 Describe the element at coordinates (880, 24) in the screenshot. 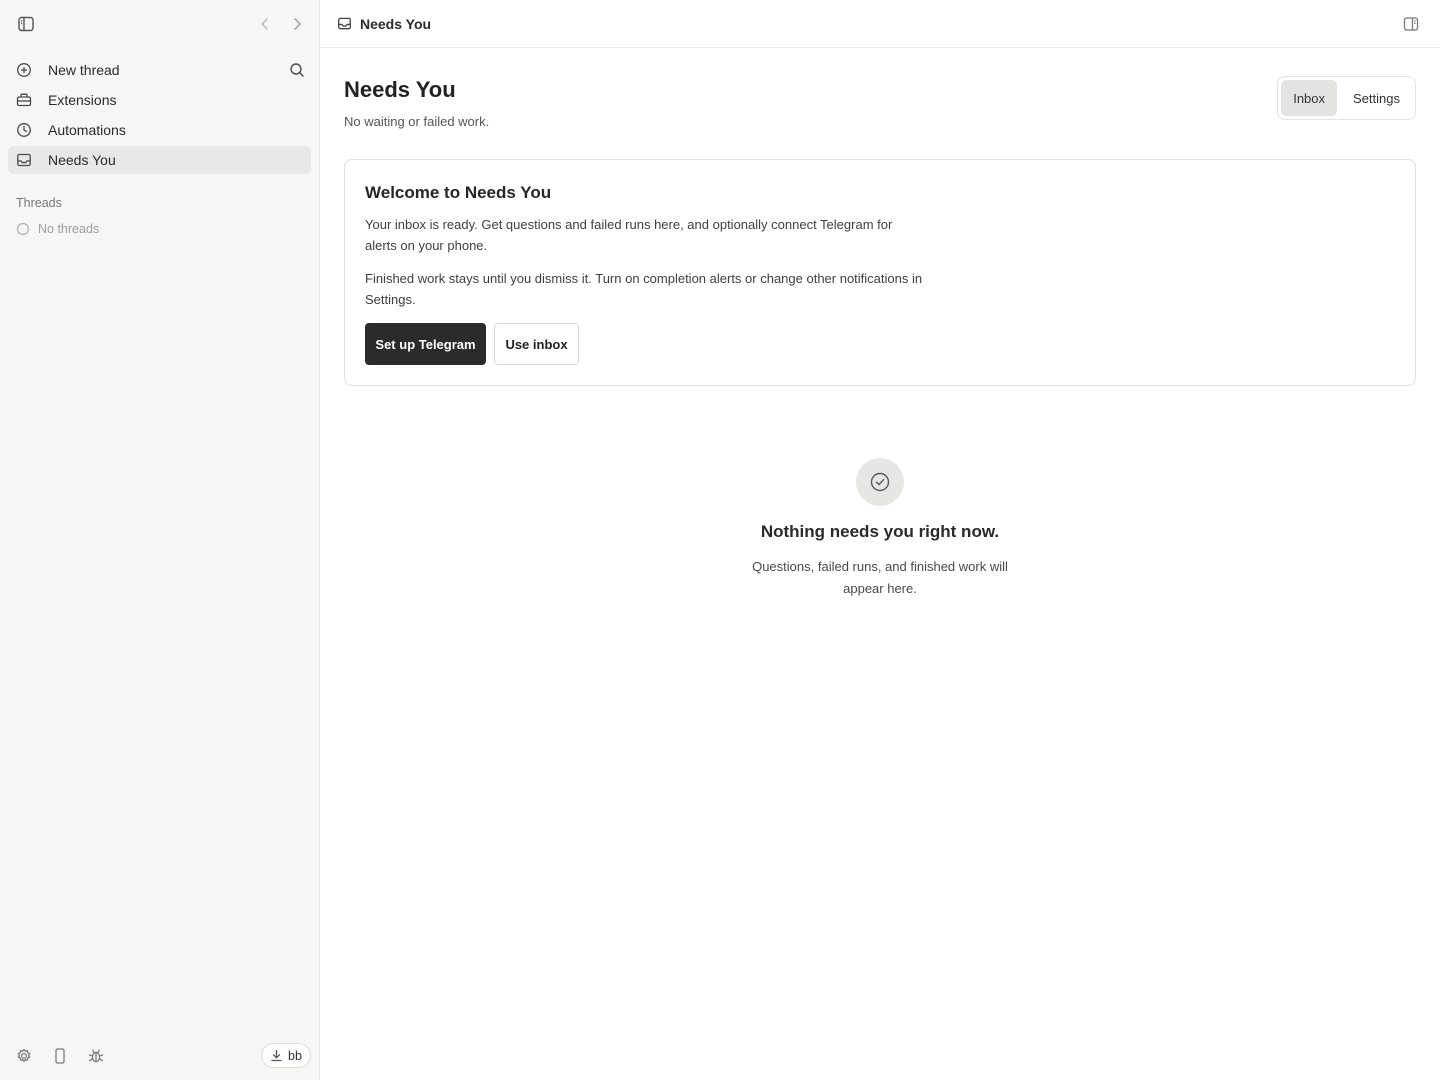

I see `top-bar: Needs You` at that location.